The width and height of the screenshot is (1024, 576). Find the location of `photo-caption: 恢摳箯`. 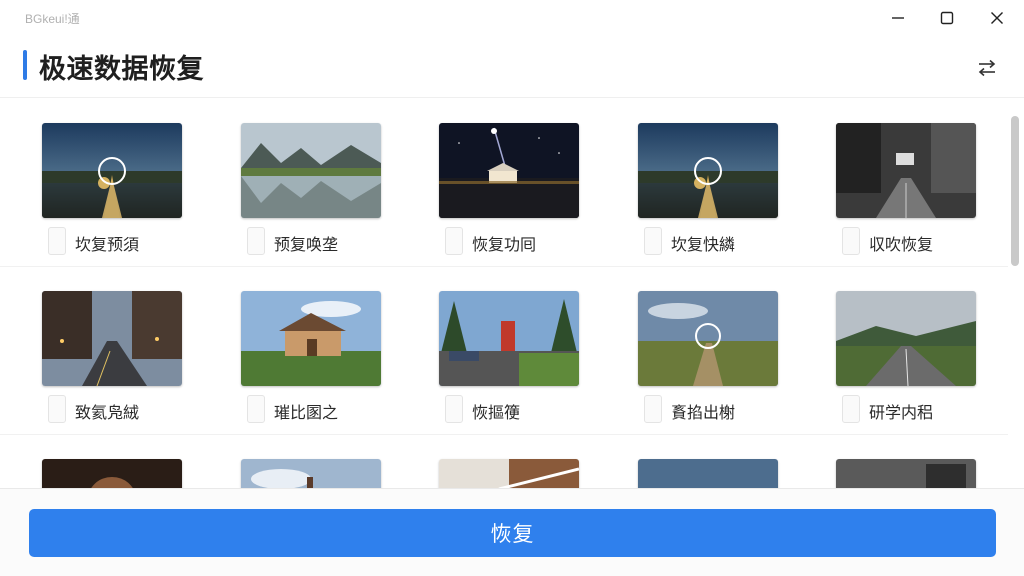

photo-caption: 恢摳箯 is located at coordinates (496, 412).